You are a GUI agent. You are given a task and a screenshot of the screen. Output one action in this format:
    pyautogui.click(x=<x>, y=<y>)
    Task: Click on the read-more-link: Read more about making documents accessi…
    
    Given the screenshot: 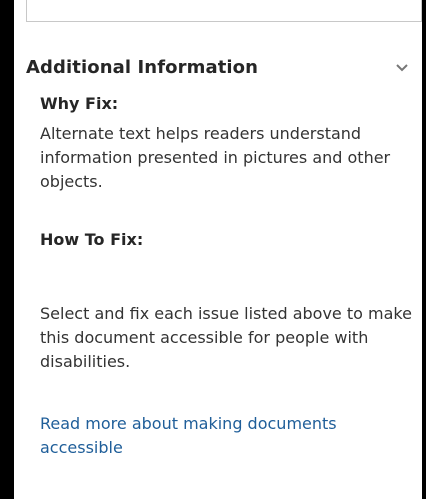 What is the action you would take?
    pyautogui.click(x=225, y=436)
    